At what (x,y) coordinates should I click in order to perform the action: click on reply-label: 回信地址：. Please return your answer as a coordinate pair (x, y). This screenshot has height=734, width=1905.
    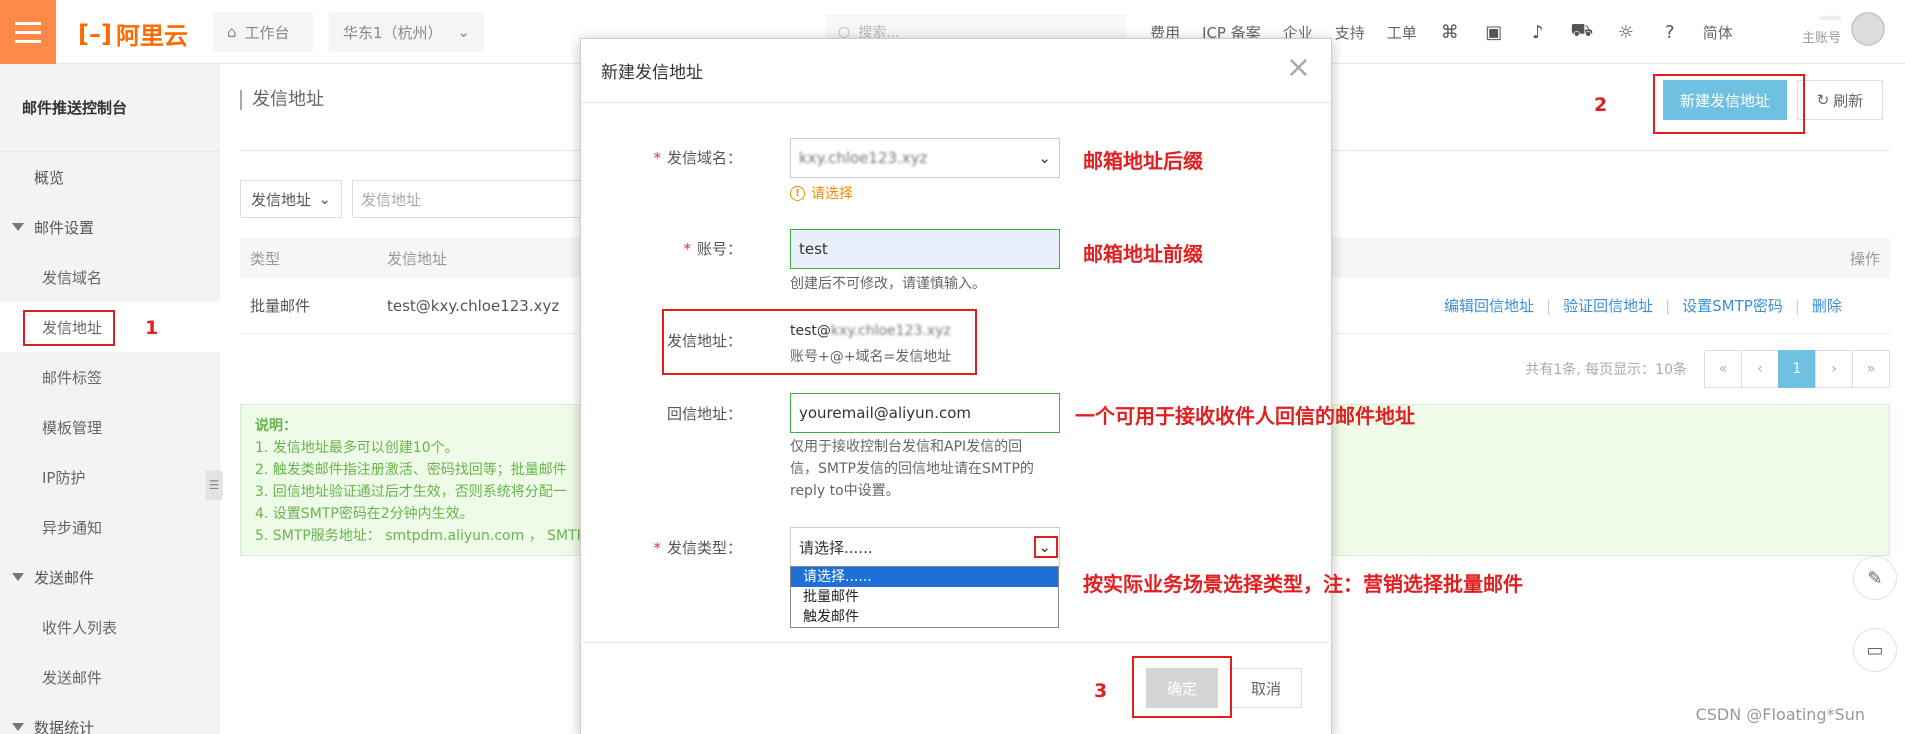
    Looking at the image, I should click on (704, 414).